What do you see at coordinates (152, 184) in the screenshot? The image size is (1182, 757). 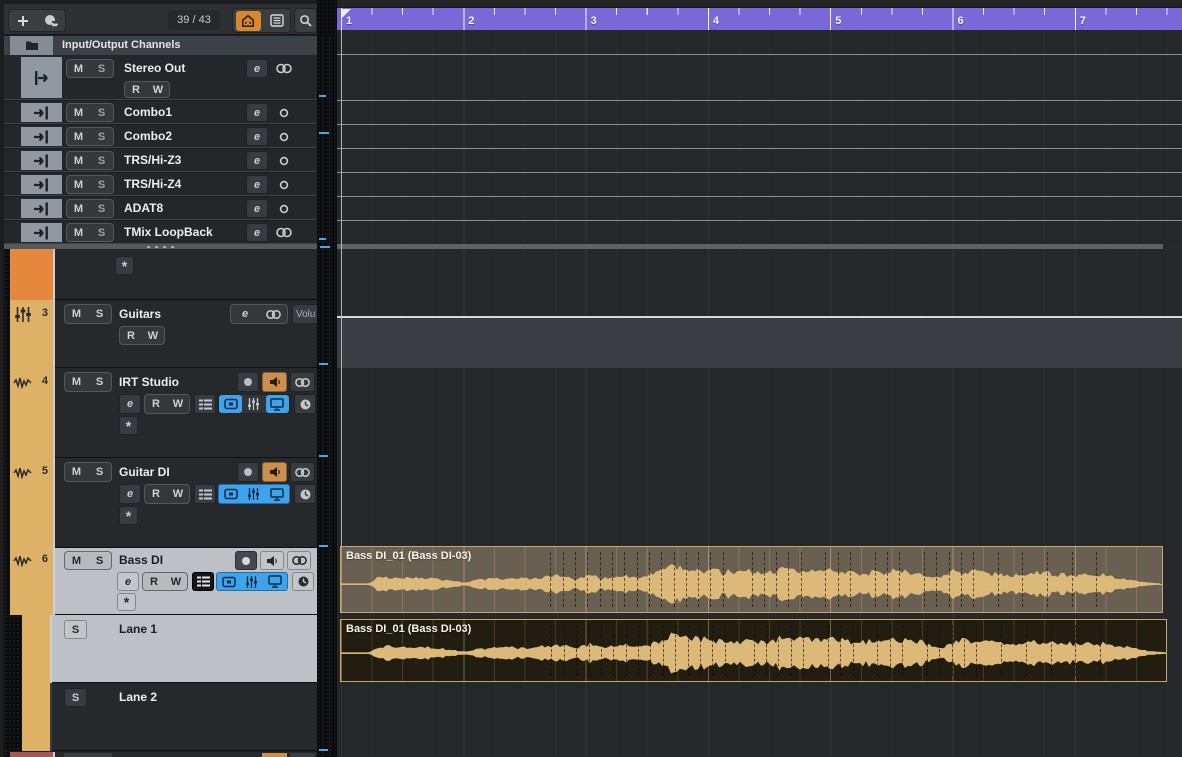 I see `channel-name: TRS/Hi-Z4` at bounding box center [152, 184].